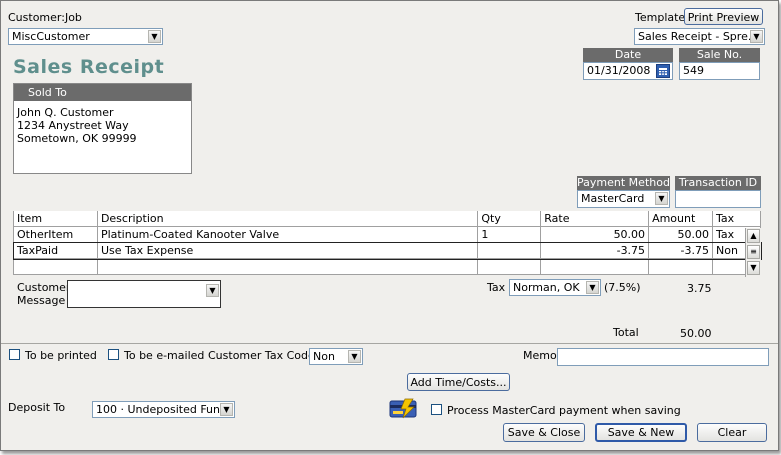 The height and width of the screenshot is (455, 781). Describe the element at coordinates (77, 138) in the screenshot. I see `sold-to-line-3: Sometown, OK 99999` at that location.